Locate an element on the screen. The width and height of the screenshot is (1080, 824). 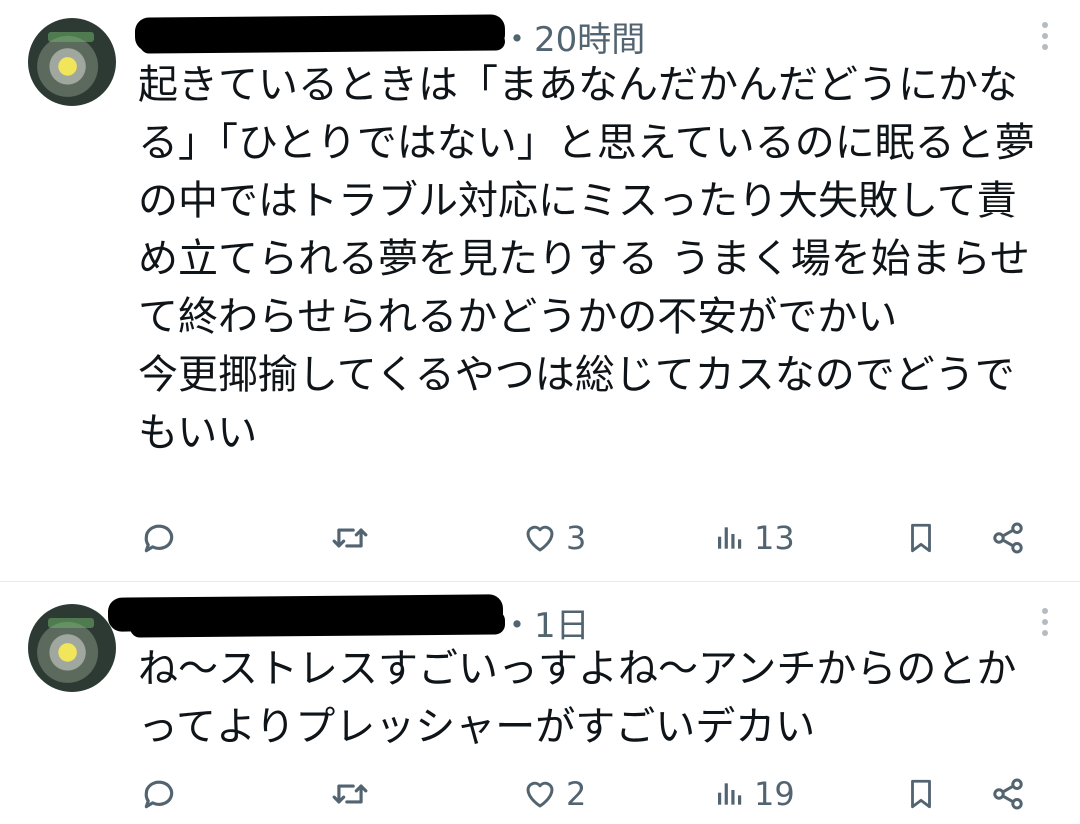
views-button: 13 is located at coordinates (754, 538).